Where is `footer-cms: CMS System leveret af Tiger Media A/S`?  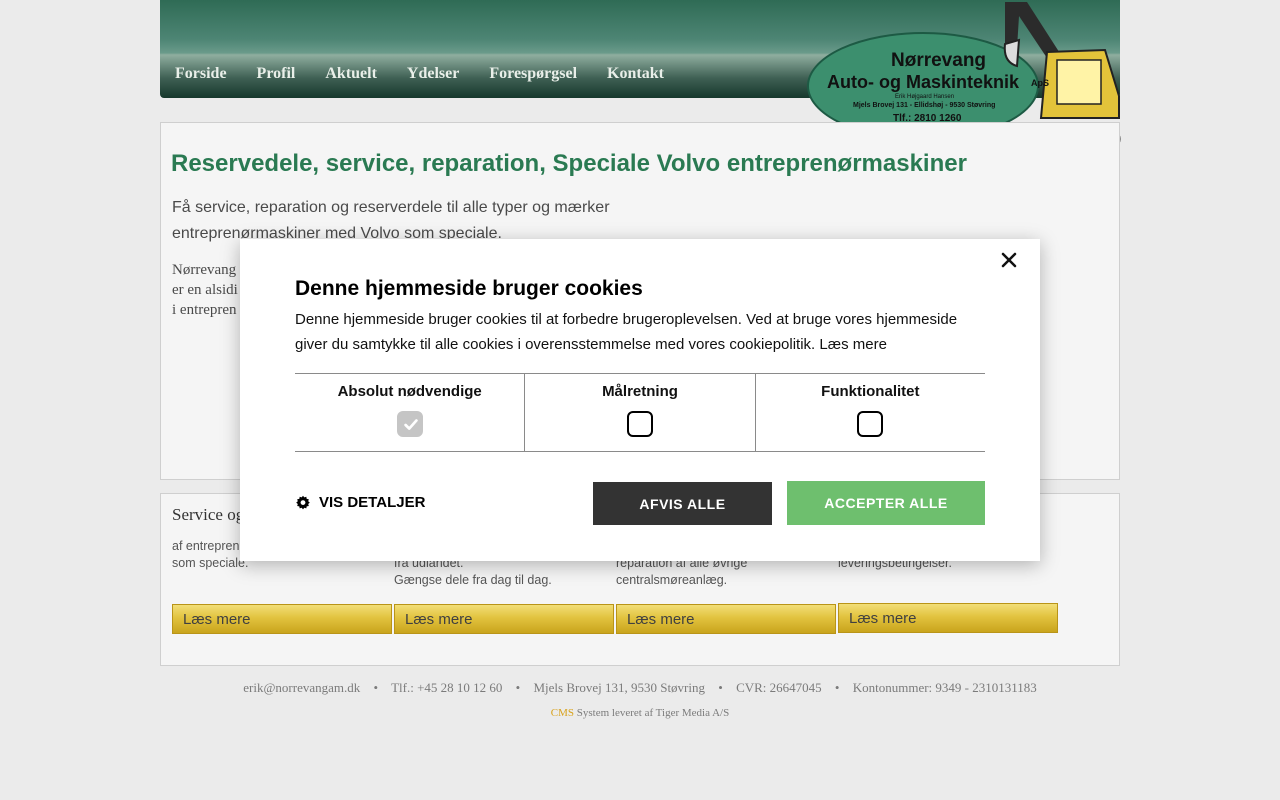
footer-cms: CMS System leveret af Tiger Media A/S is located at coordinates (640, 713).